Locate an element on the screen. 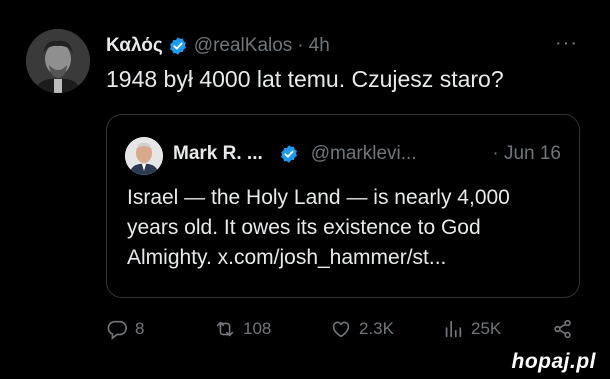 This screenshot has width=610, height=379. watermark-logo: hopaj.pl is located at coordinates (553, 361).